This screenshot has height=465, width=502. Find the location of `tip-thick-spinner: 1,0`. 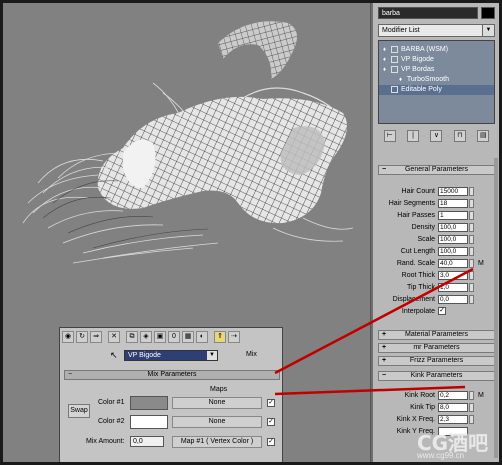

tip-thick-spinner: 1,0 is located at coordinates (453, 287).